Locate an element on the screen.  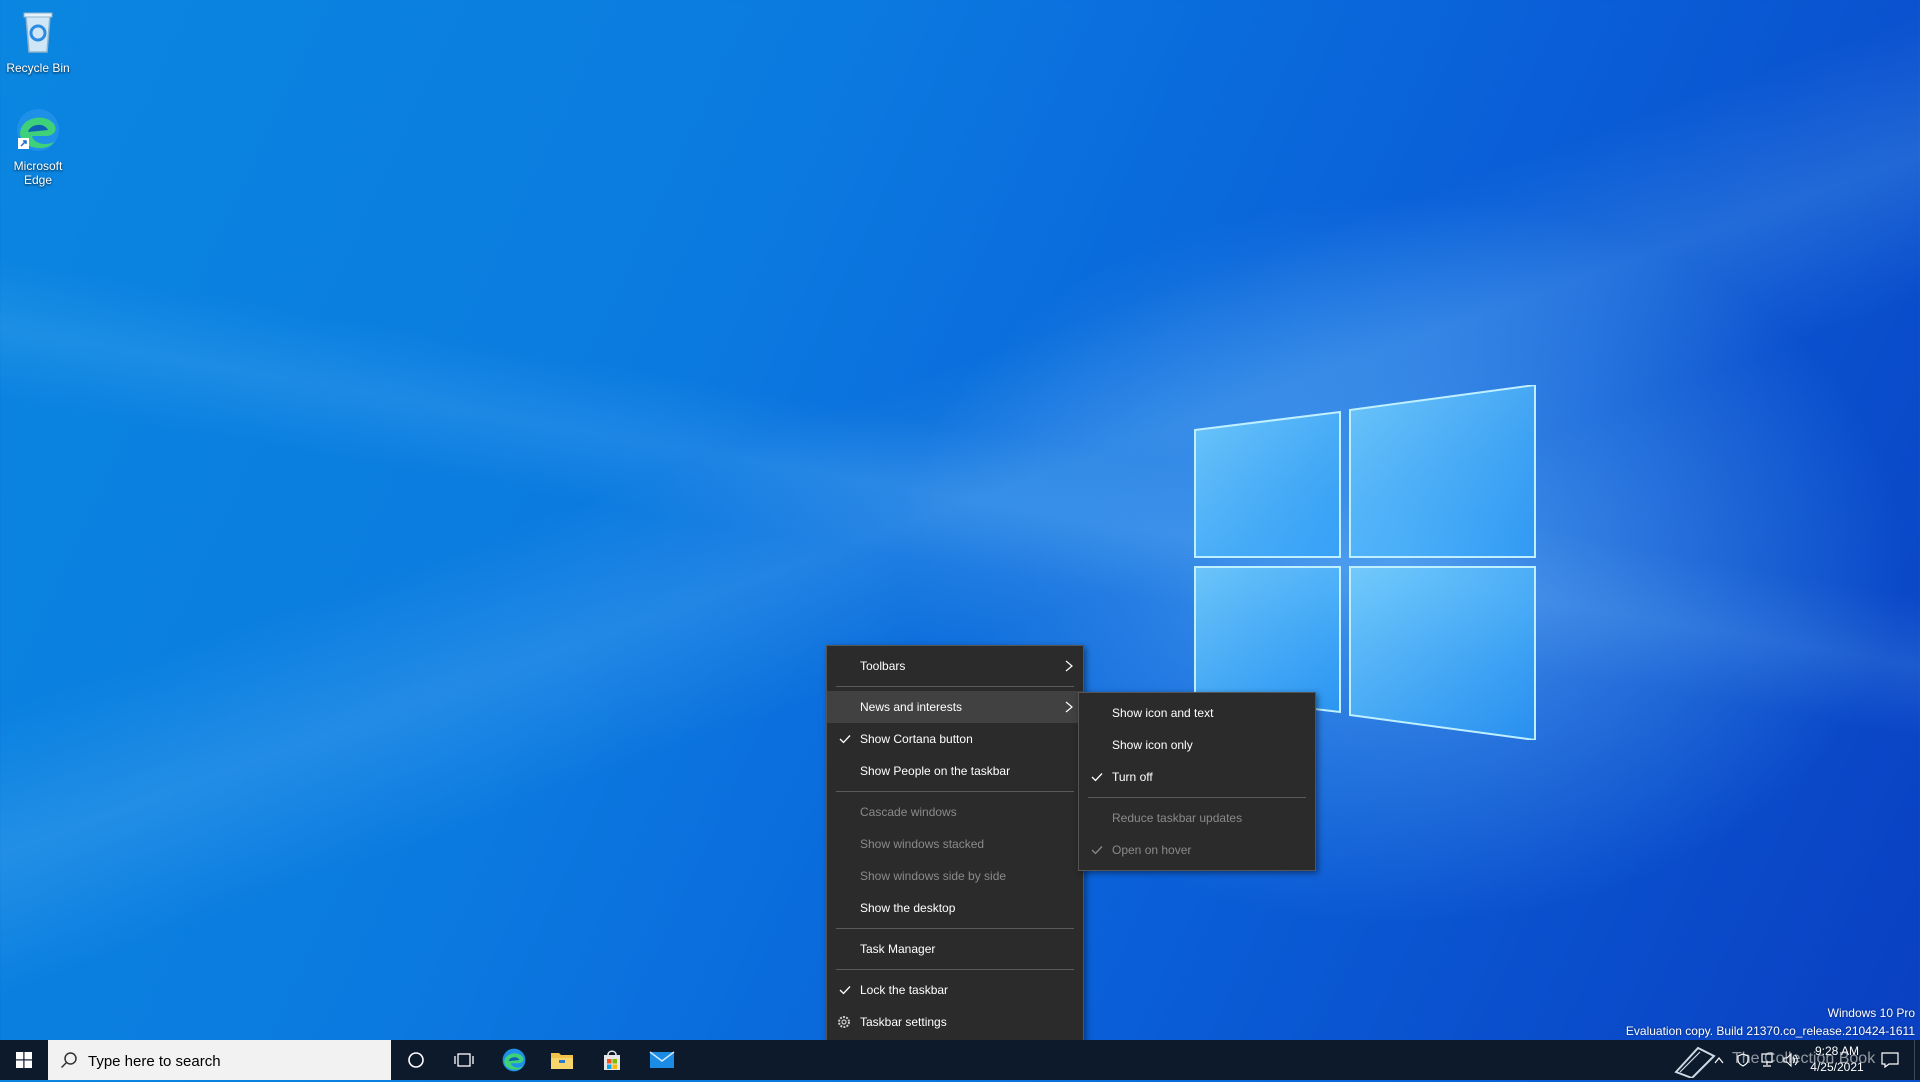
menu-item-cascade-windows: Cascade windows is located at coordinates (955, 812).